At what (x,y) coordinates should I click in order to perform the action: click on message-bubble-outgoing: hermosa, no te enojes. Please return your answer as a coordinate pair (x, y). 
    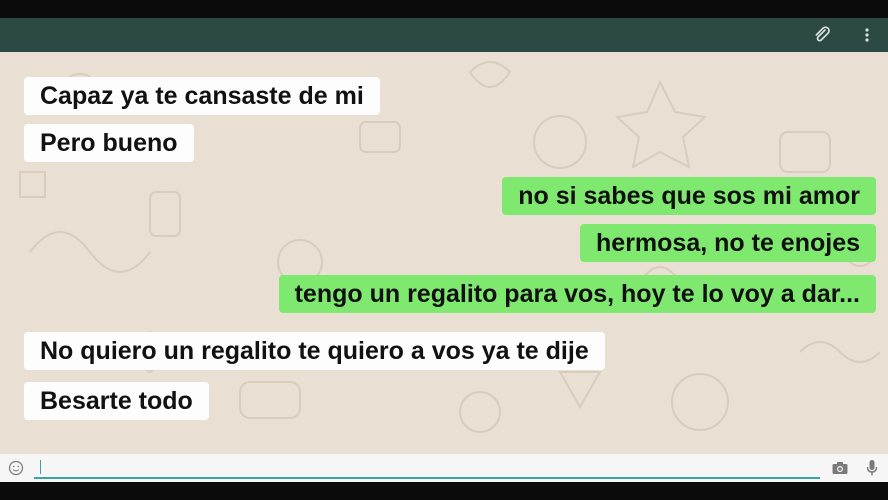
    Looking at the image, I should click on (728, 243).